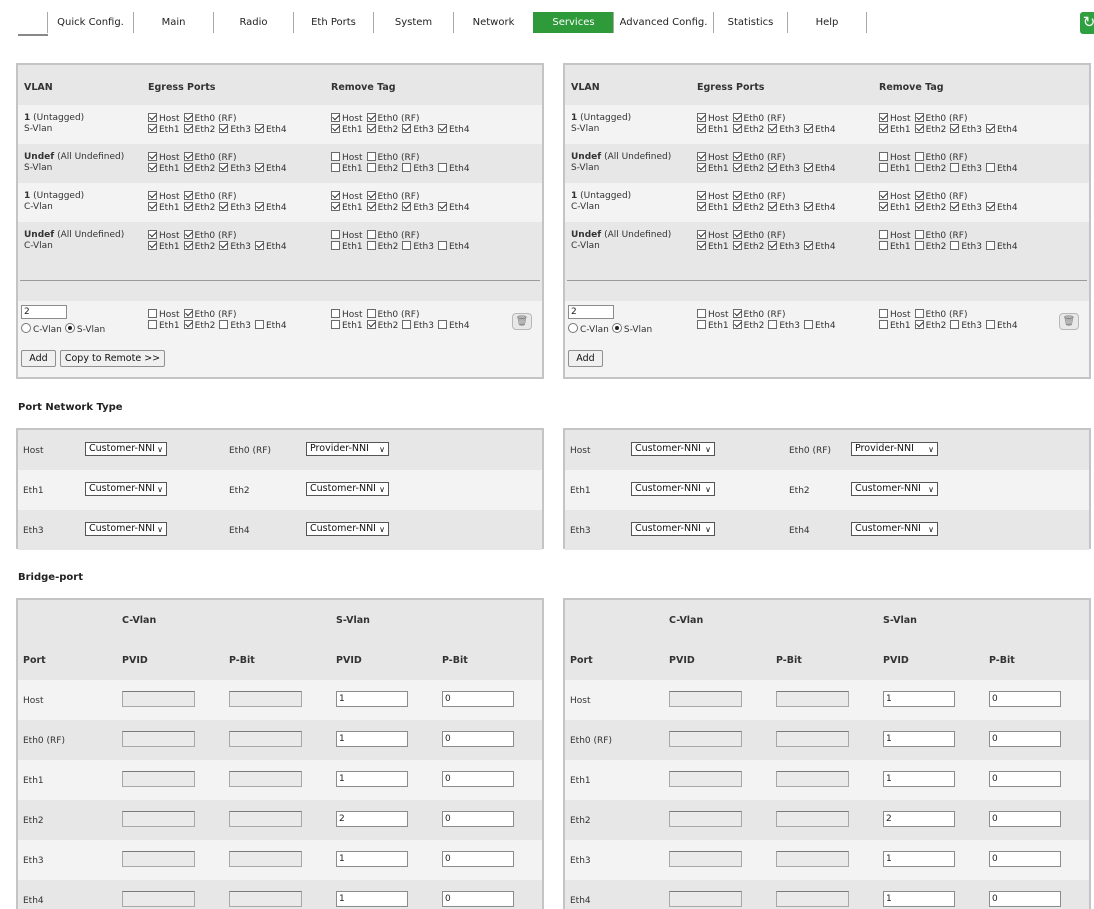 Image resolution: width=1094 pixels, height=909 pixels. I want to click on tab-network: Network, so click(493, 22).